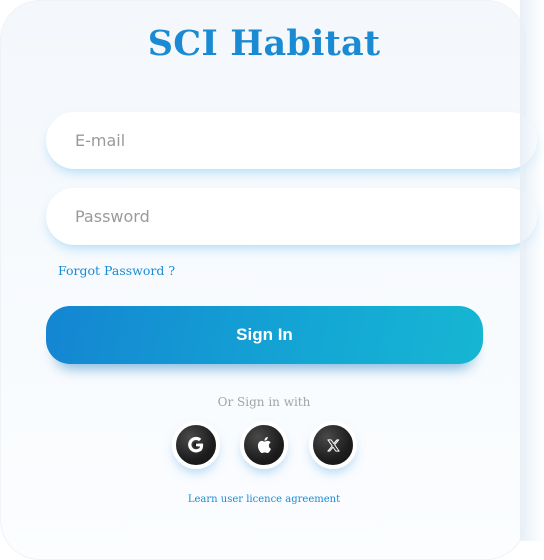 The height and width of the screenshot is (560, 544). I want to click on apple-signin-button, so click(264, 445).